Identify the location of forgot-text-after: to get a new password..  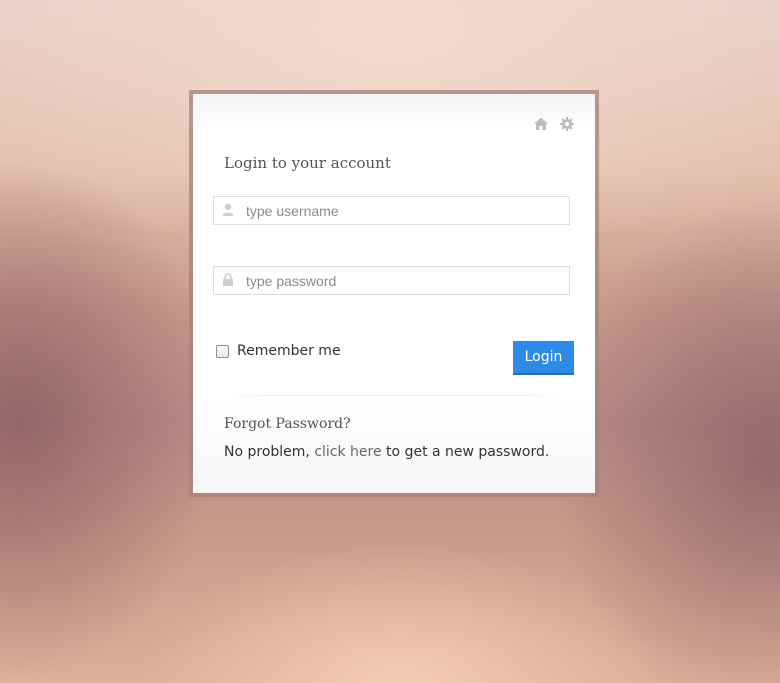
(465, 452).